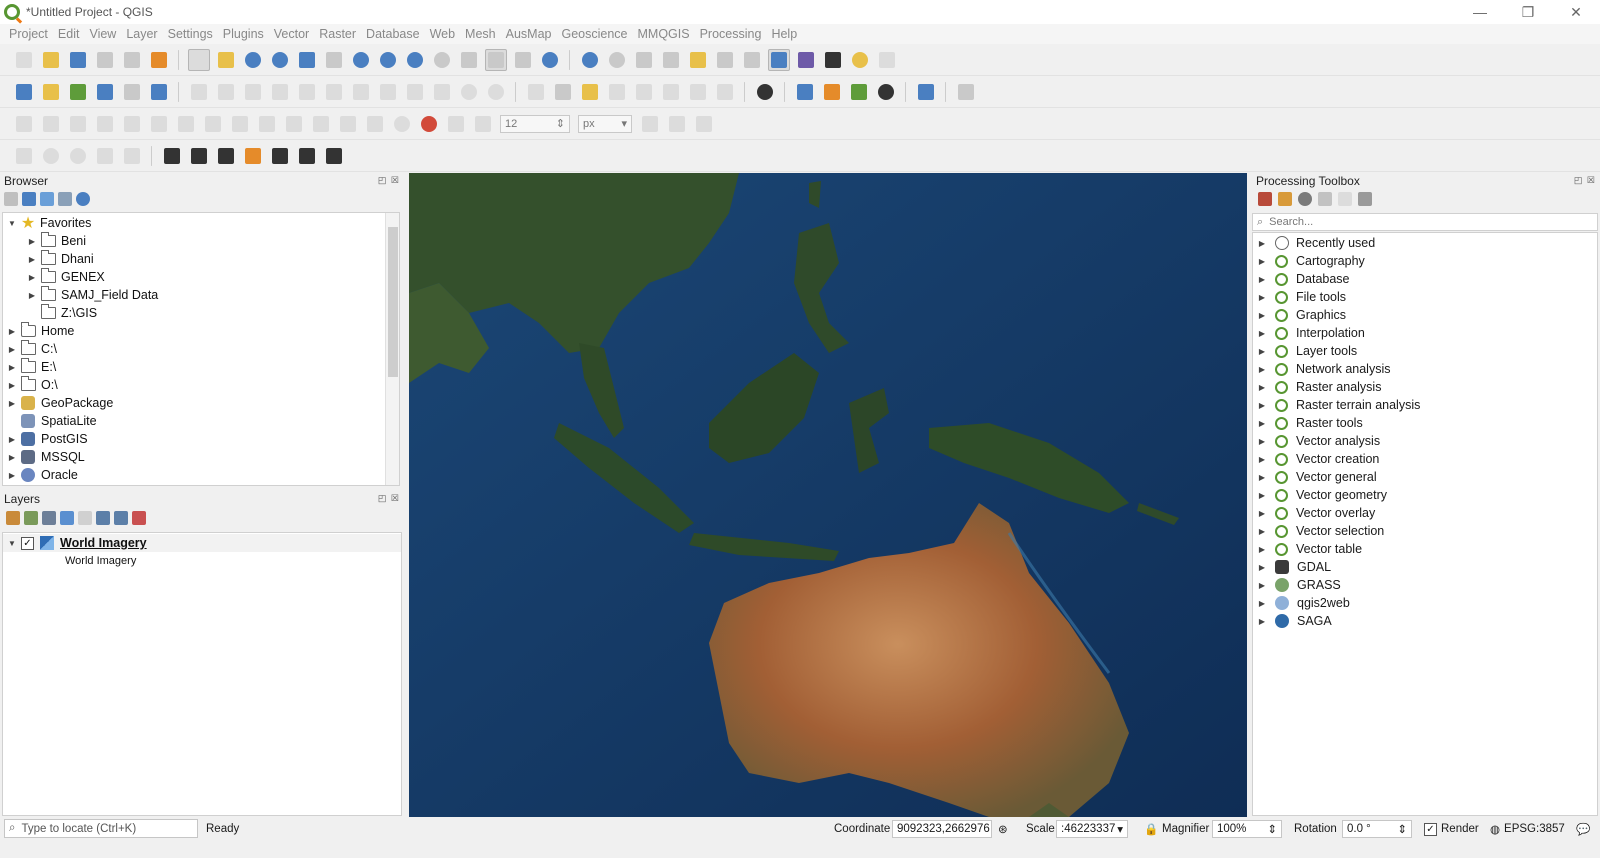  Describe the element at coordinates (78, 60) in the screenshot. I see `save-project-button` at that location.